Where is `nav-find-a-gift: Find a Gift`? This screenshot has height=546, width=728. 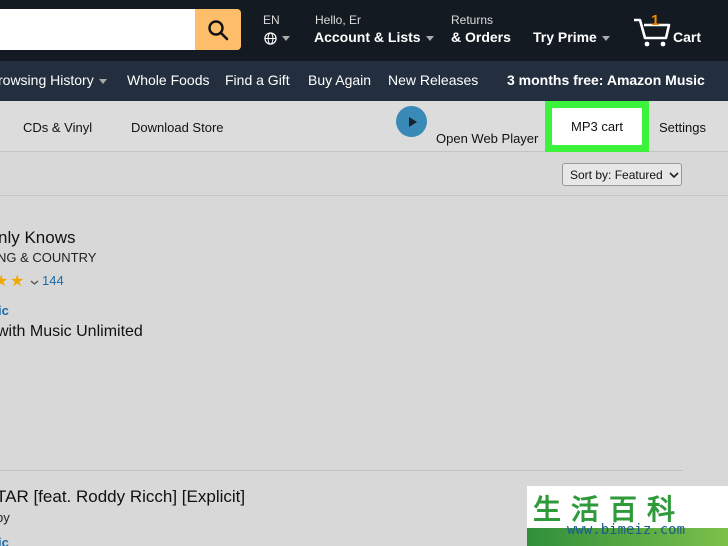 nav-find-a-gift: Find a Gift is located at coordinates (257, 80).